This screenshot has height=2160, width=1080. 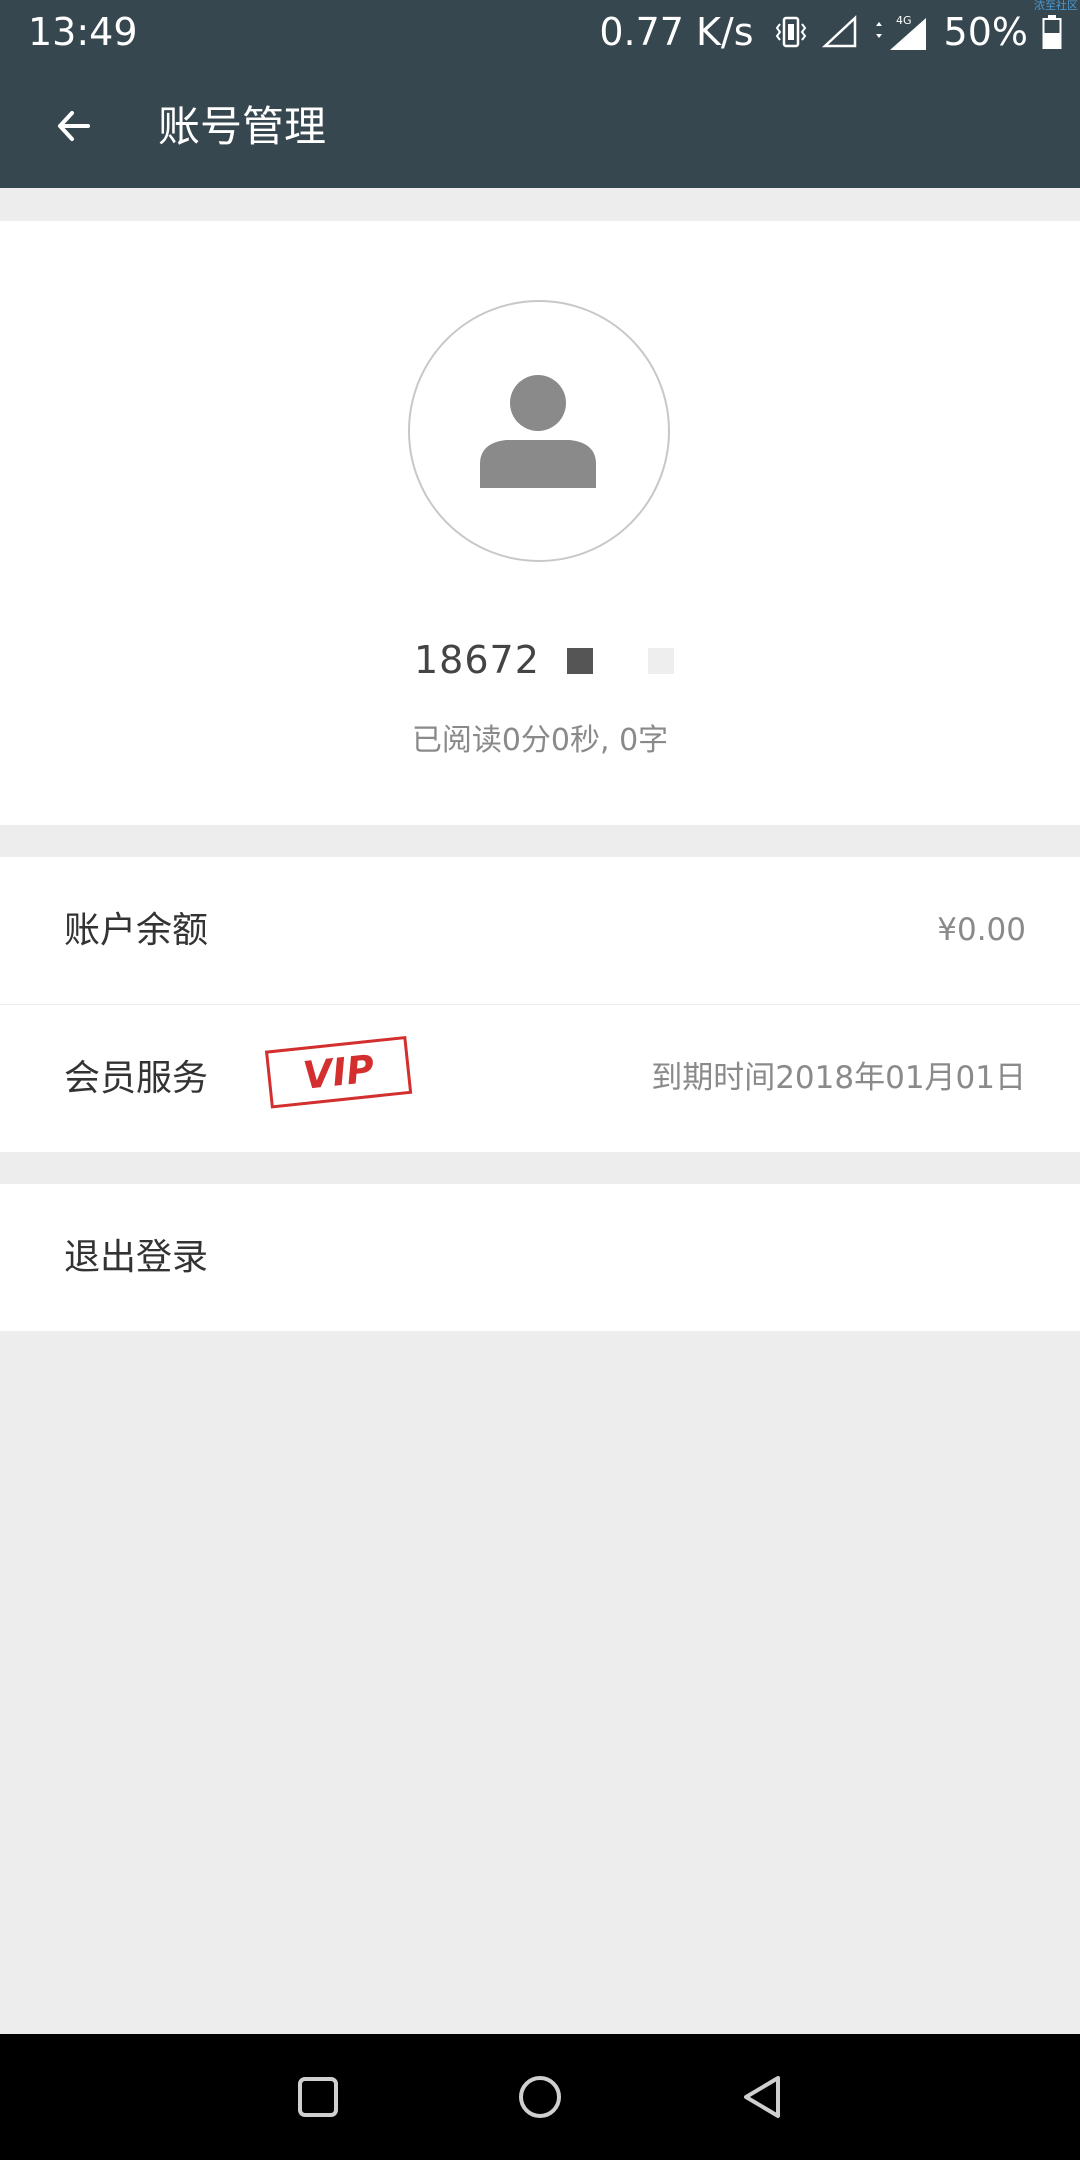 I want to click on back-triangle-icon, so click(x=762, y=2097).